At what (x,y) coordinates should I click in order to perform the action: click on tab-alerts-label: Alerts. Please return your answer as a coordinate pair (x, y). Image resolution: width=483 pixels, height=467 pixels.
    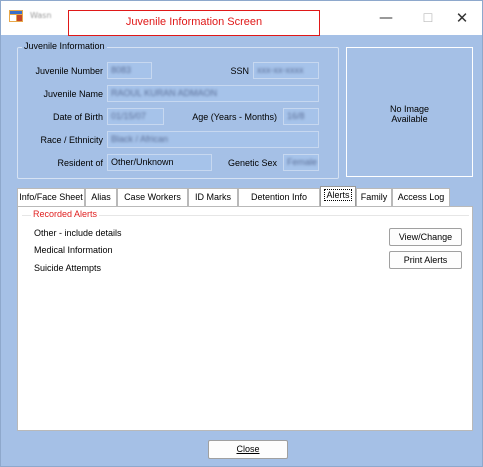
    Looking at the image, I should click on (338, 195).